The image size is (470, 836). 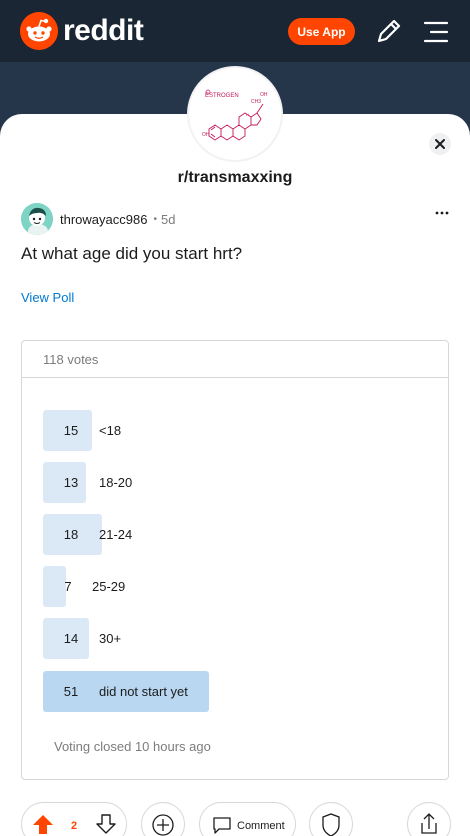 I want to click on close-icon, so click(x=440, y=144).